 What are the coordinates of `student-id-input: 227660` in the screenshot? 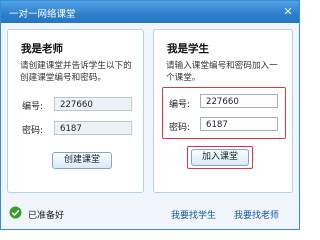 It's located at (239, 101).